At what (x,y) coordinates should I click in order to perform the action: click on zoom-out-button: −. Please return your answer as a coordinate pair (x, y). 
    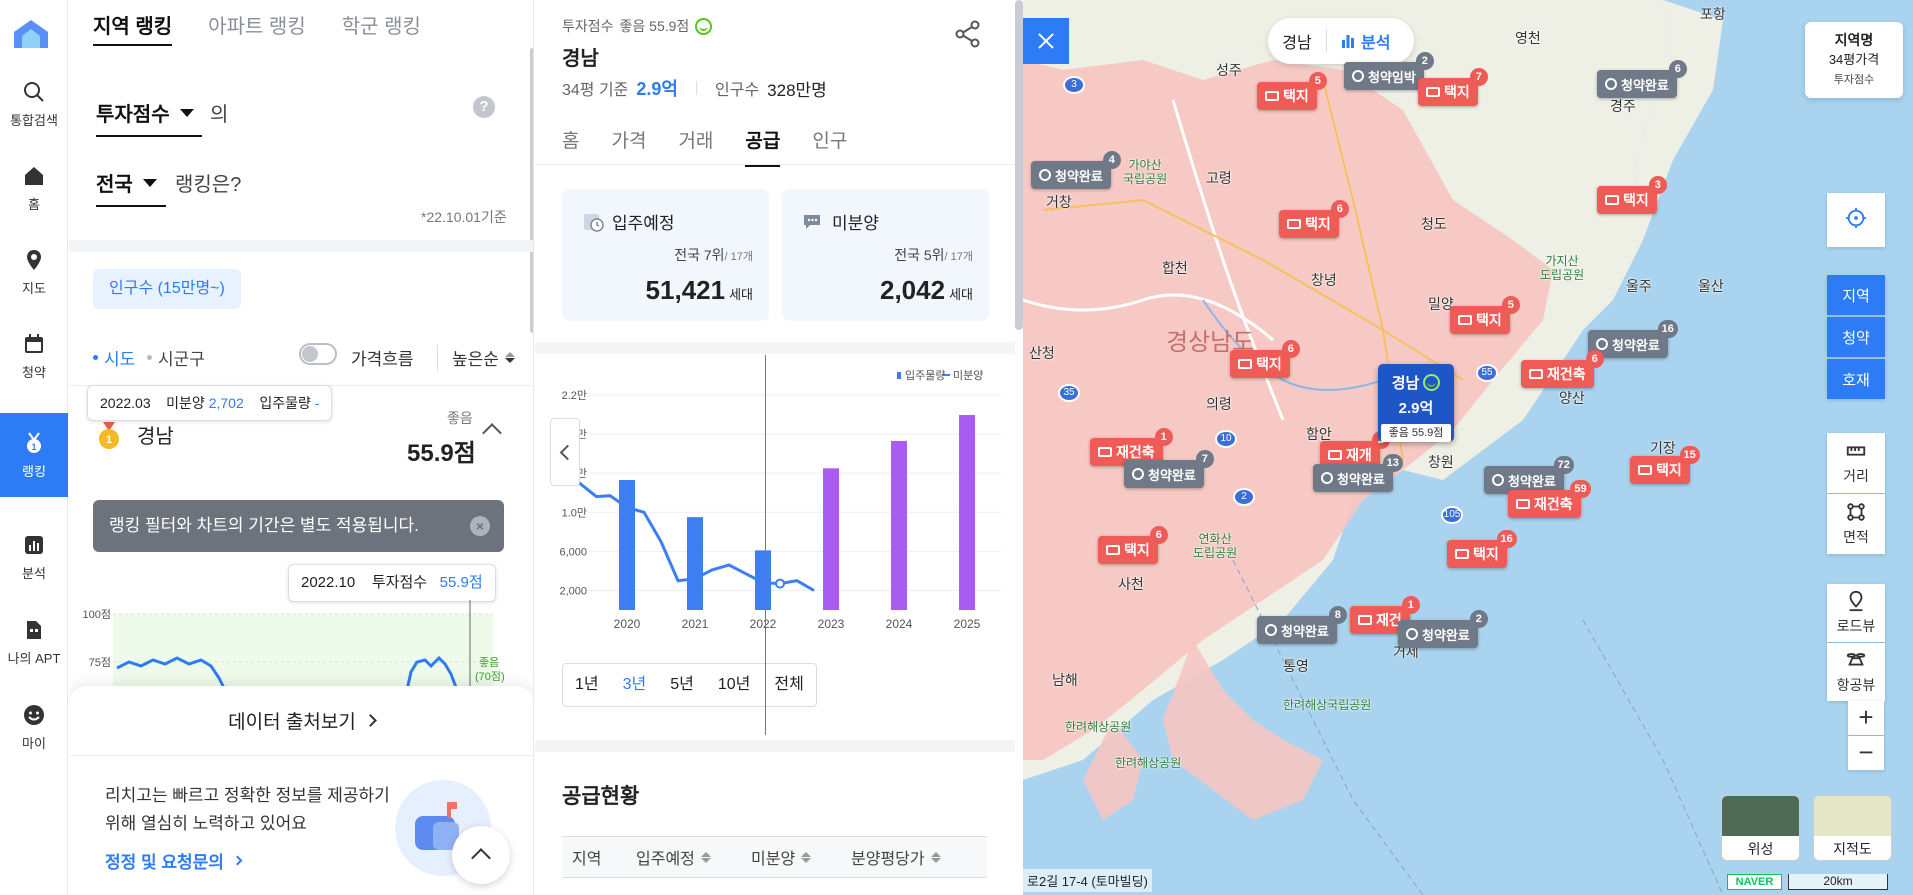
    Looking at the image, I should click on (1866, 753).